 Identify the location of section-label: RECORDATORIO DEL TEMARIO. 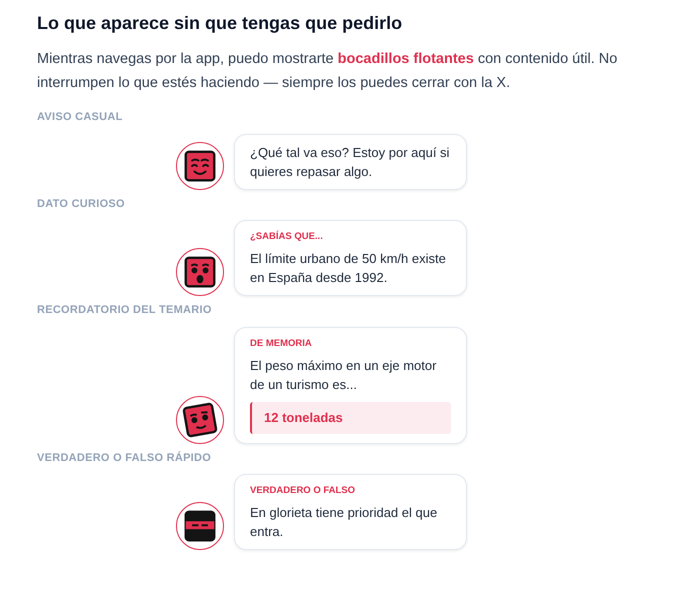
(125, 310).